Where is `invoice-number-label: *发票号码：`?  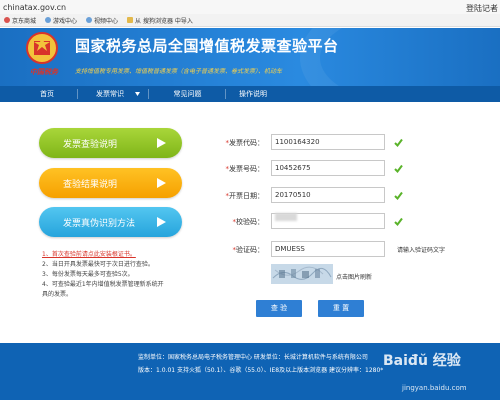
invoice-number-label: *发票号码： is located at coordinates (245, 169).